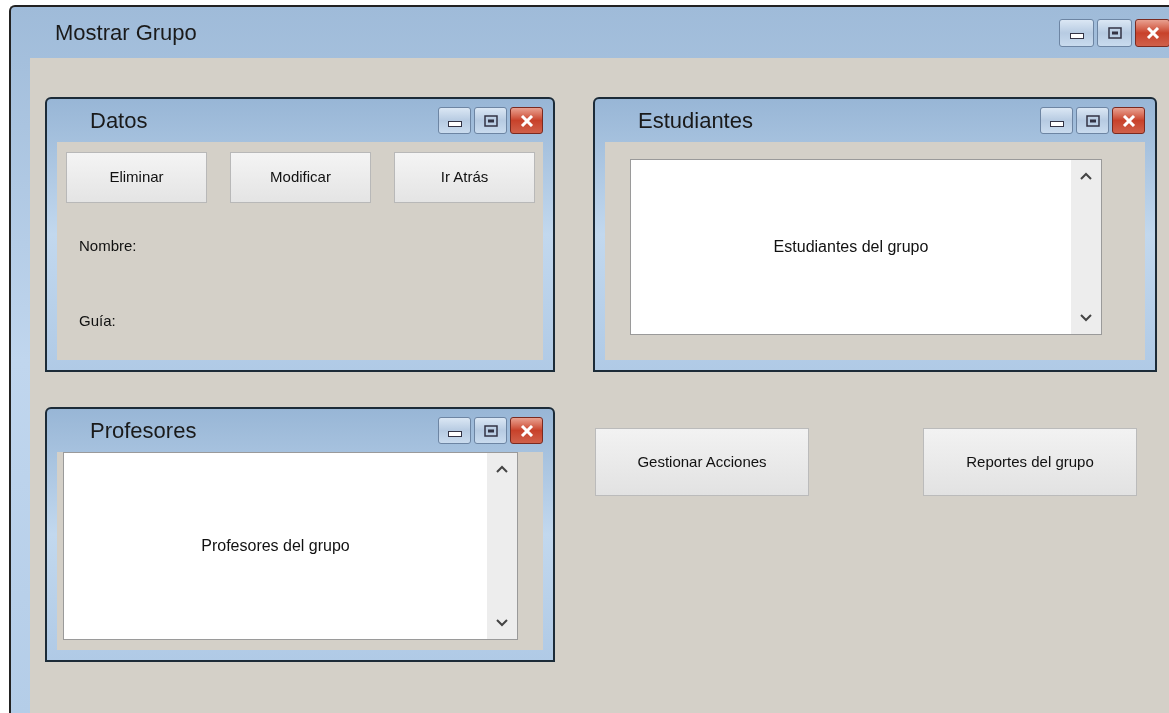 The width and height of the screenshot is (1169, 713). What do you see at coordinates (97, 320) in the screenshot?
I see `field-label: Guía:` at bounding box center [97, 320].